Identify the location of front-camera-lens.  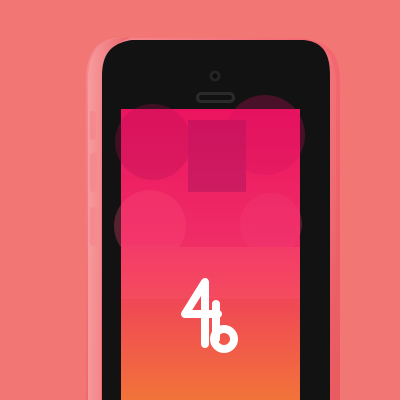
(215, 76).